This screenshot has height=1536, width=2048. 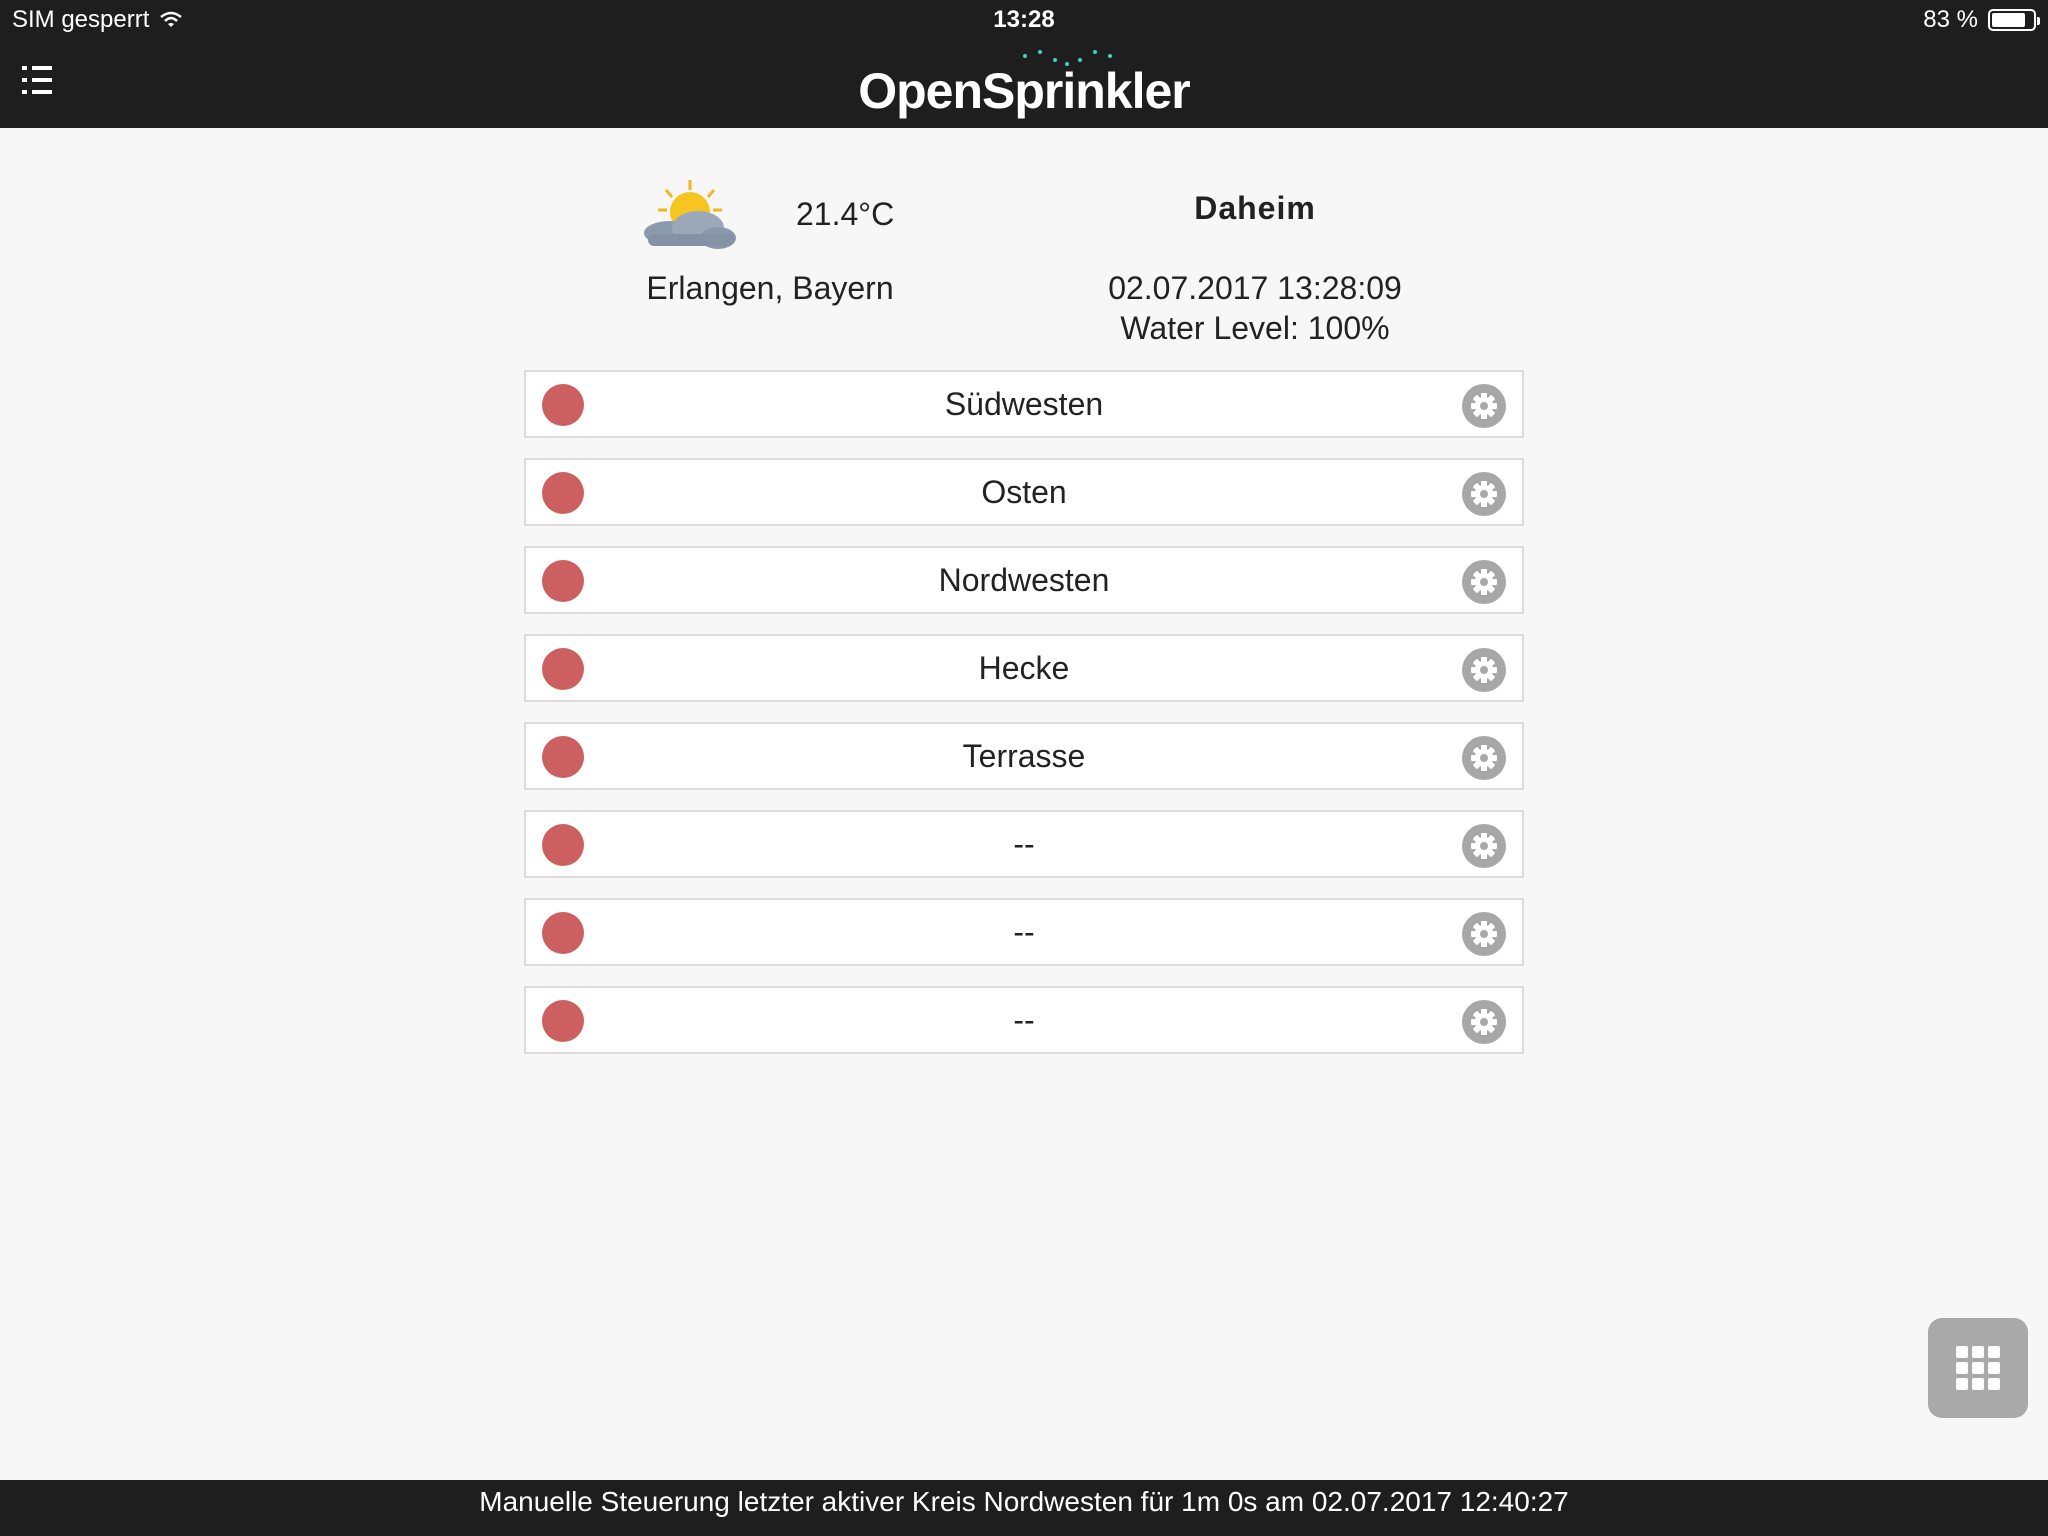 I want to click on status-bar-right: 83 %, so click(x=1981, y=20).